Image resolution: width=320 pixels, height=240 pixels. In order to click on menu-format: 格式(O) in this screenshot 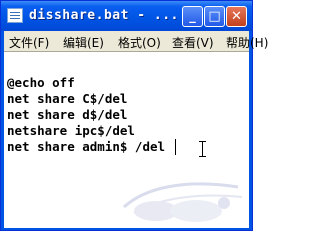, I will do `click(139, 42)`.